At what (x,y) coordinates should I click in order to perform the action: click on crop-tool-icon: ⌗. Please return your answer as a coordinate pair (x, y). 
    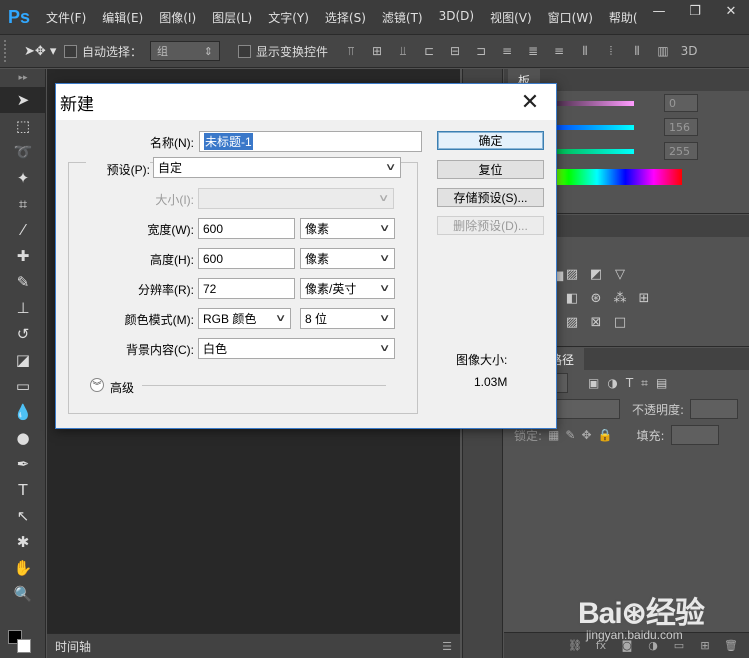
    Looking at the image, I should click on (23, 204).